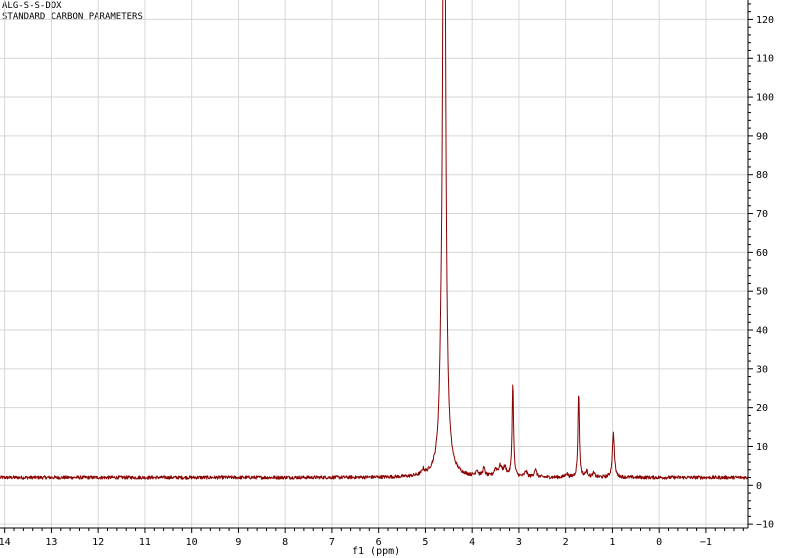 The height and width of the screenshot is (558, 800). What do you see at coordinates (762, 408) in the screenshot?
I see `y-tick-label: 20` at bounding box center [762, 408].